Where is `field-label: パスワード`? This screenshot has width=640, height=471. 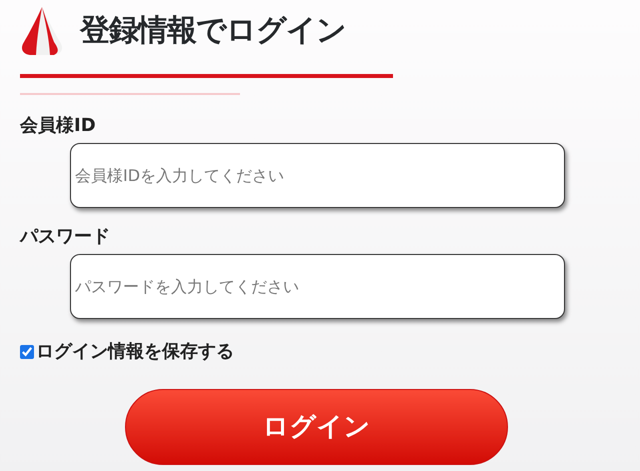
field-label: パスワード is located at coordinates (65, 237).